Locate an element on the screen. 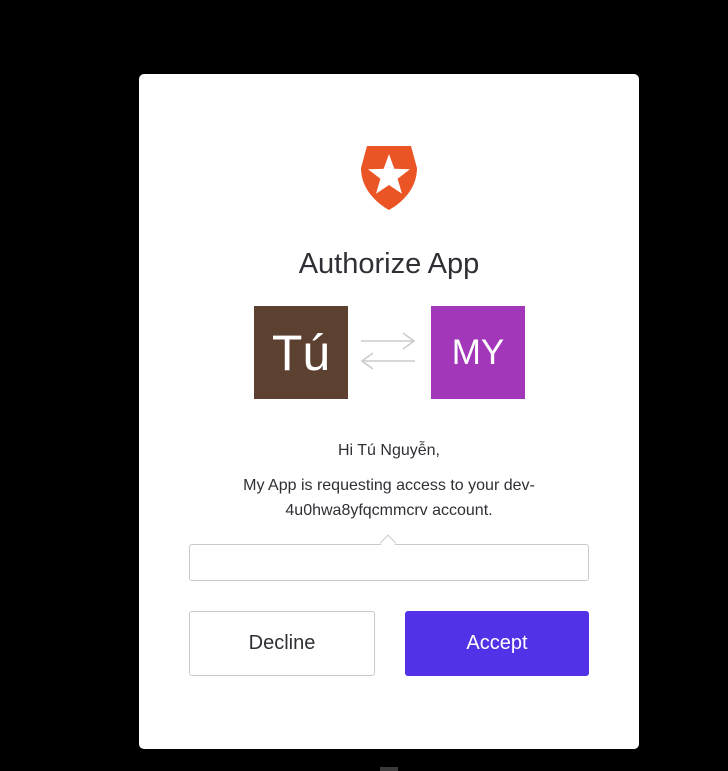 Image resolution: width=728 pixels, height=771 pixels. bottom-edge-mark is located at coordinates (389, 769).